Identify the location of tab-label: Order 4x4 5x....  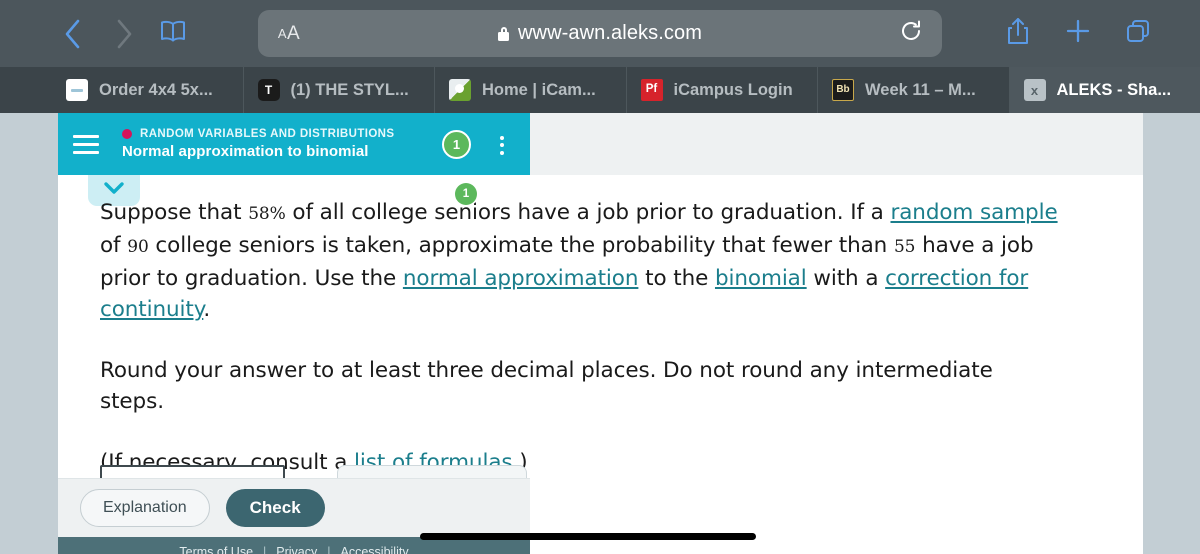
(156, 89).